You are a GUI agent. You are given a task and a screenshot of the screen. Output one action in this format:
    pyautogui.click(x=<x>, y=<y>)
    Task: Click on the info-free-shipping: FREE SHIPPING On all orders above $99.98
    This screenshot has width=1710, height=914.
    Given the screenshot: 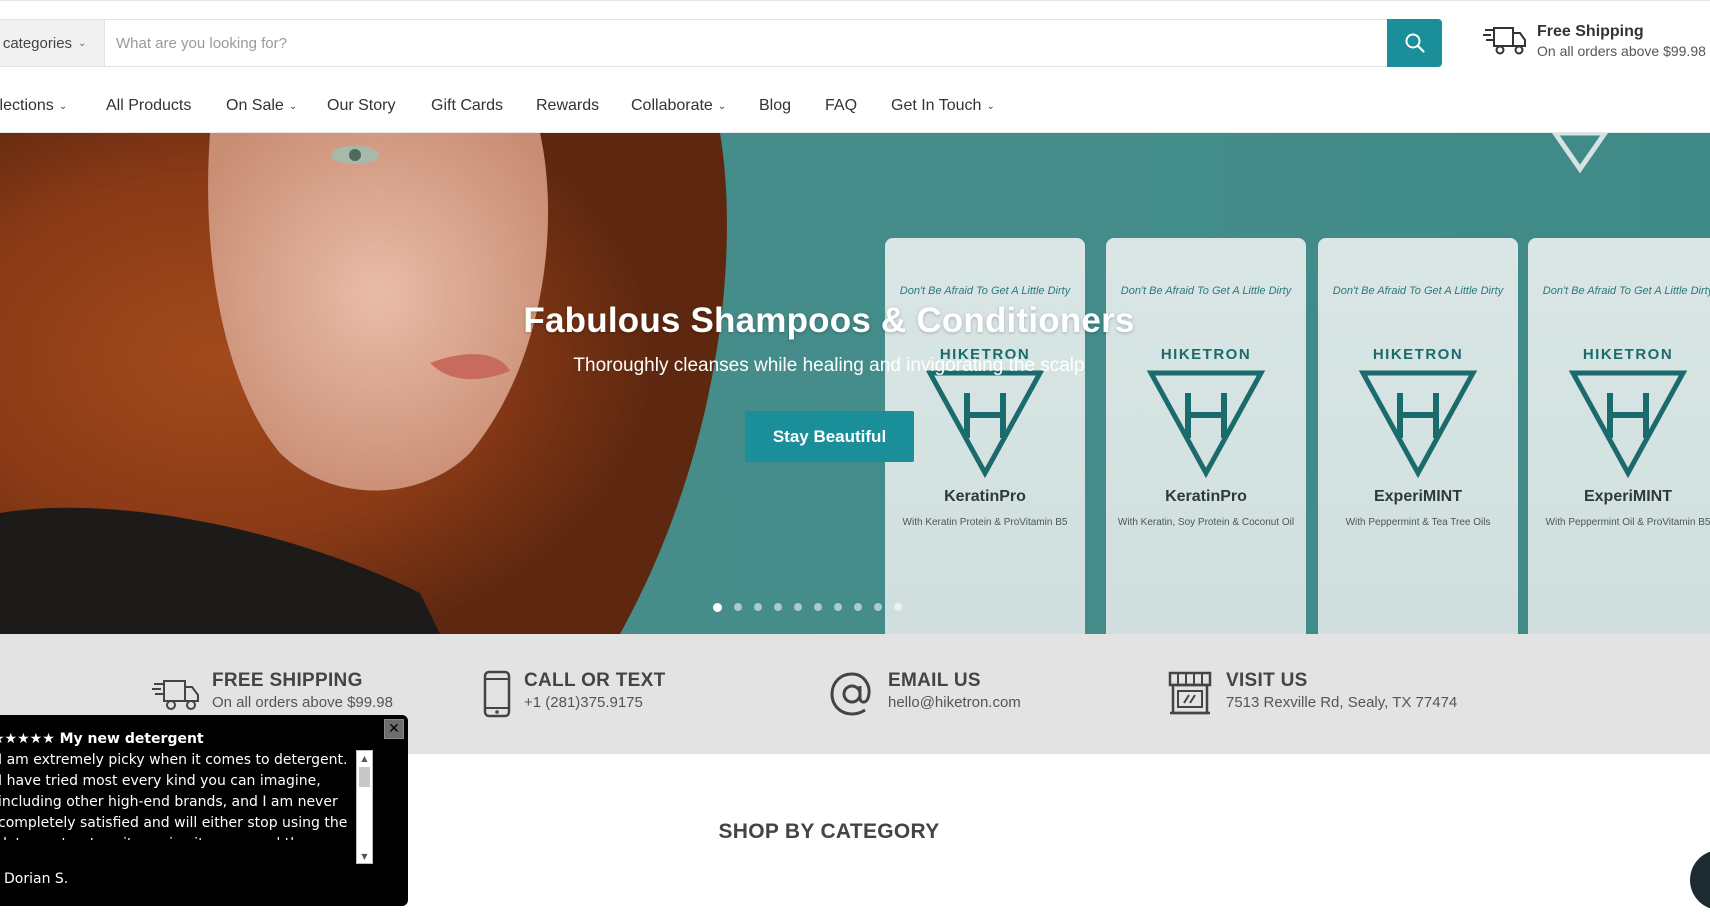 What is the action you would take?
    pyautogui.click(x=272, y=694)
    